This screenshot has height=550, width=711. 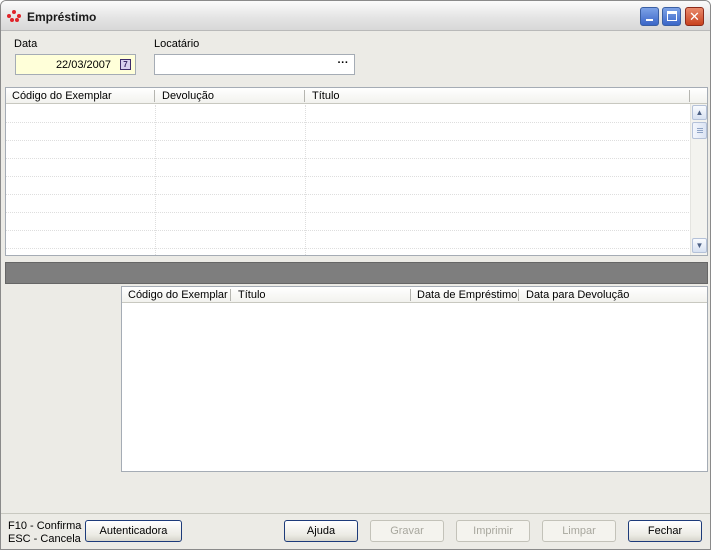 What do you see at coordinates (254, 64) in the screenshot?
I see `locatario-field: ···` at bounding box center [254, 64].